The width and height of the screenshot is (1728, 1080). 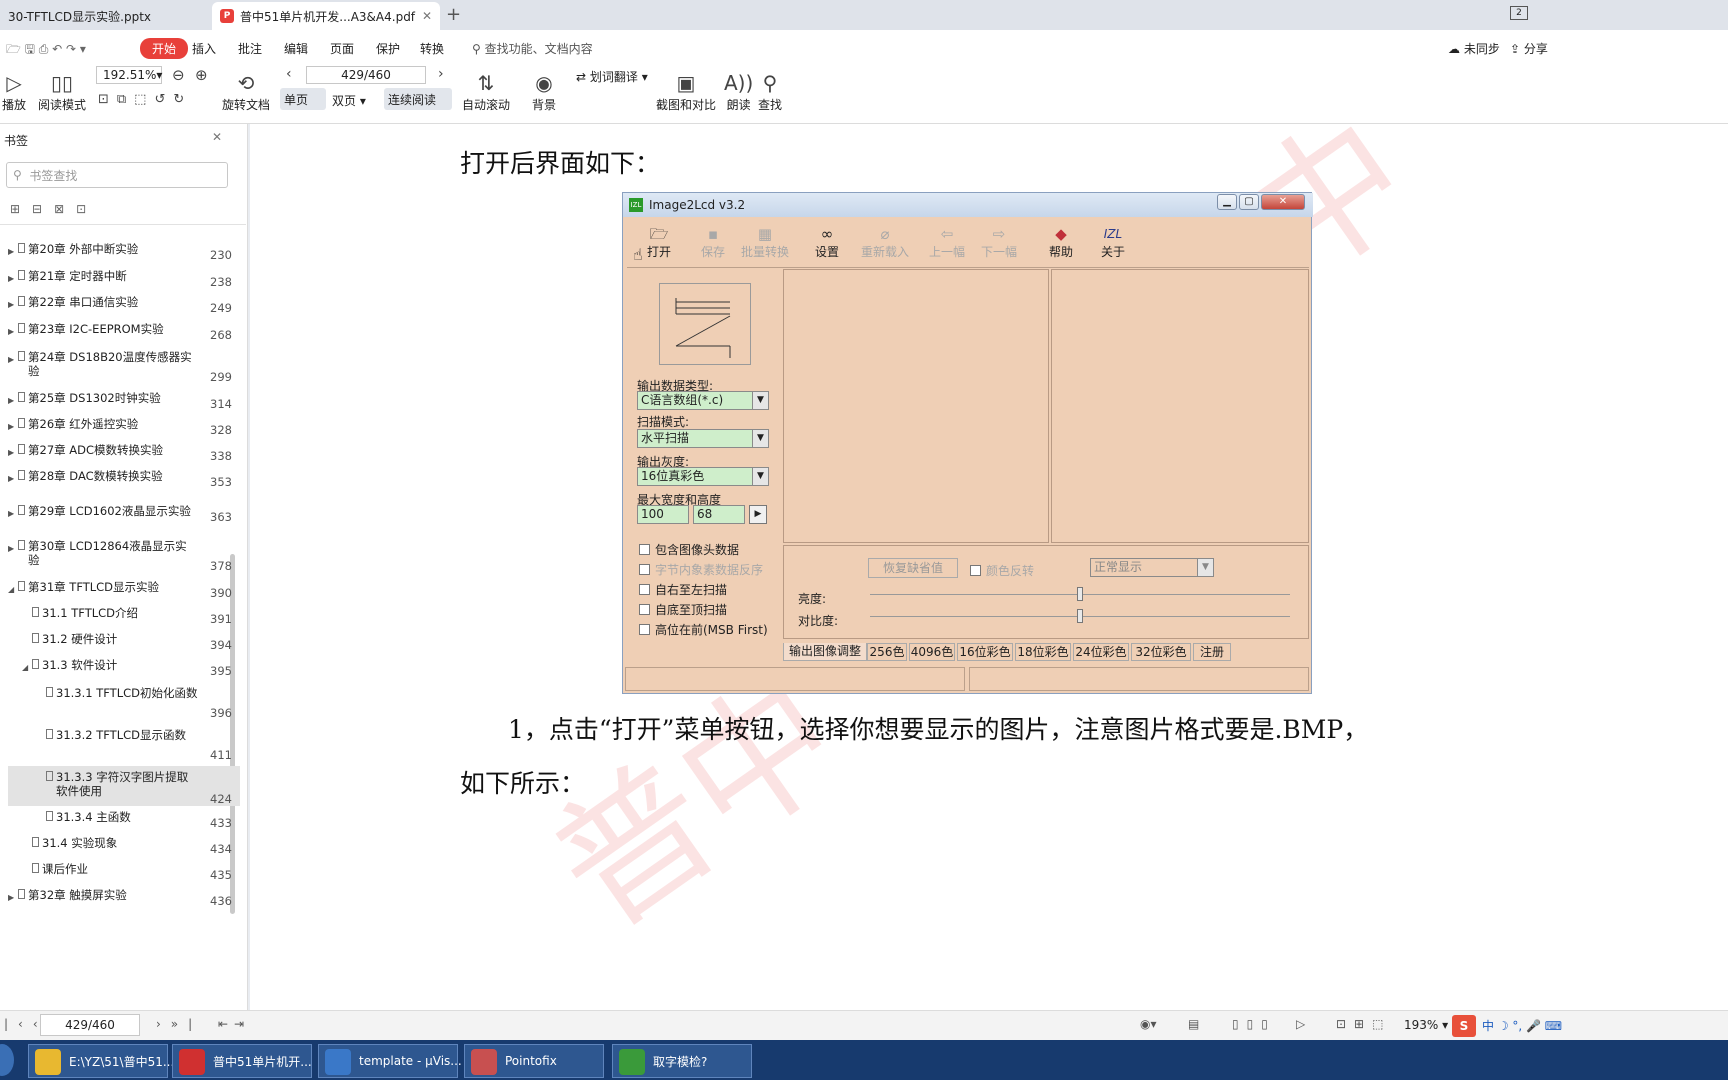 What do you see at coordinates (117, 175) in the screenshot?
I see `bookmark-search-input: ⚲ 书签查找` at bounding box center [117, 175].